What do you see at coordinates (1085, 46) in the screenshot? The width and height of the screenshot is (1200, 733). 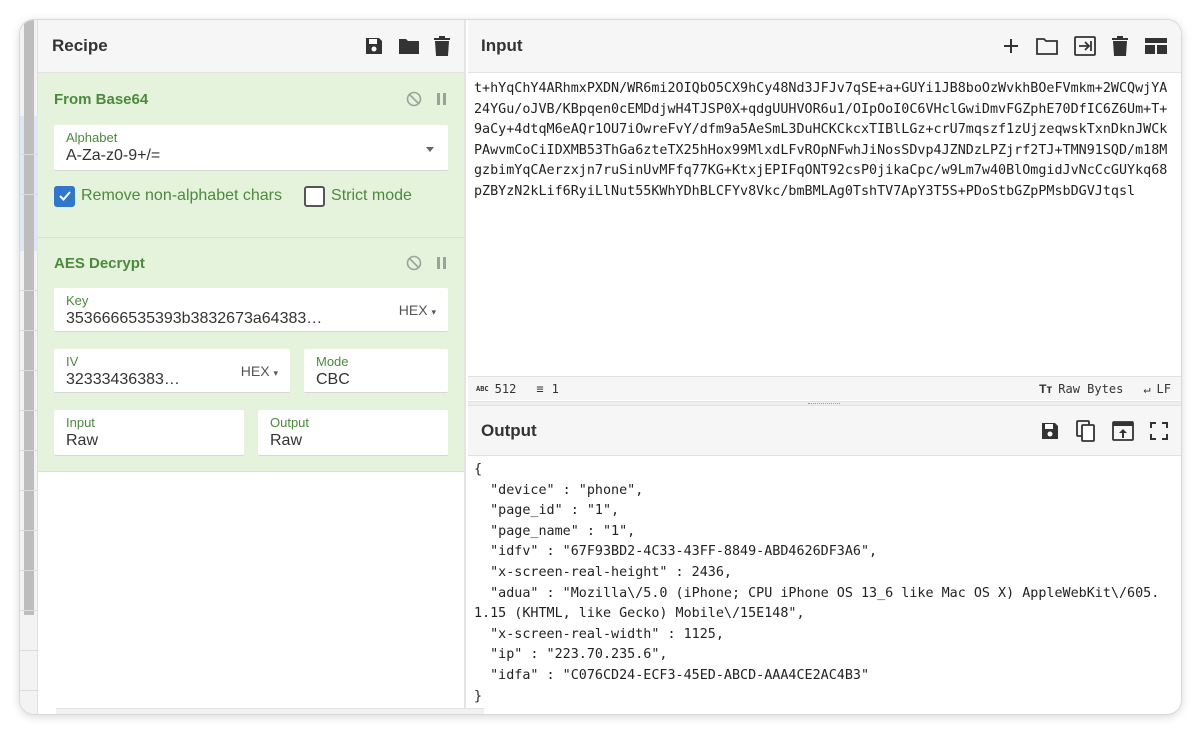 I see `open-file-icon` at bounding box center [1085, 46].